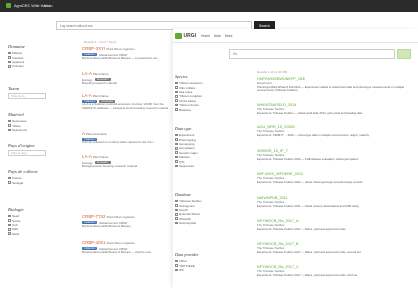 This screenshot has width=418, height=288. What do you see at coordinates (16, 114) in the screenshot?
I see `facet-title: Matériel` at bounding box center [16, 114].